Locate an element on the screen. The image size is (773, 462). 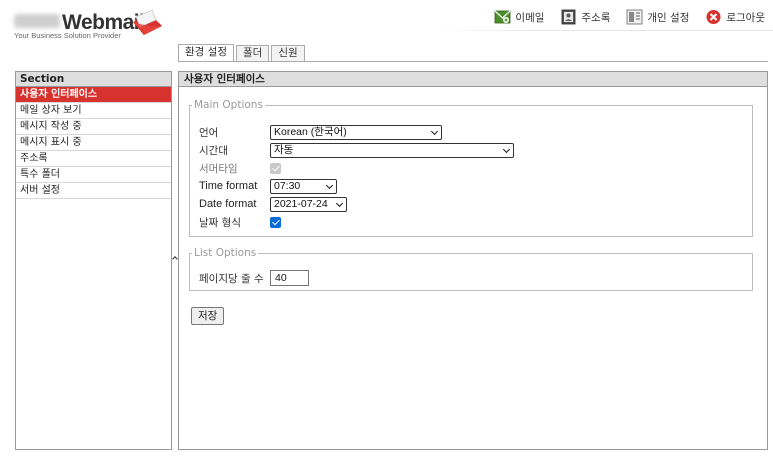
pretty-date-checkbox is located at coordinates (275, 222).